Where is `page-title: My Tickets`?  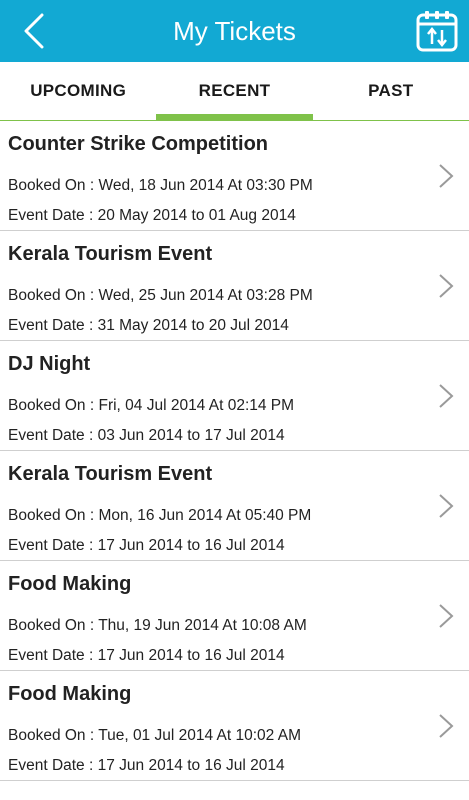
page-title: My Tickets is located at coordinates (234, 31).